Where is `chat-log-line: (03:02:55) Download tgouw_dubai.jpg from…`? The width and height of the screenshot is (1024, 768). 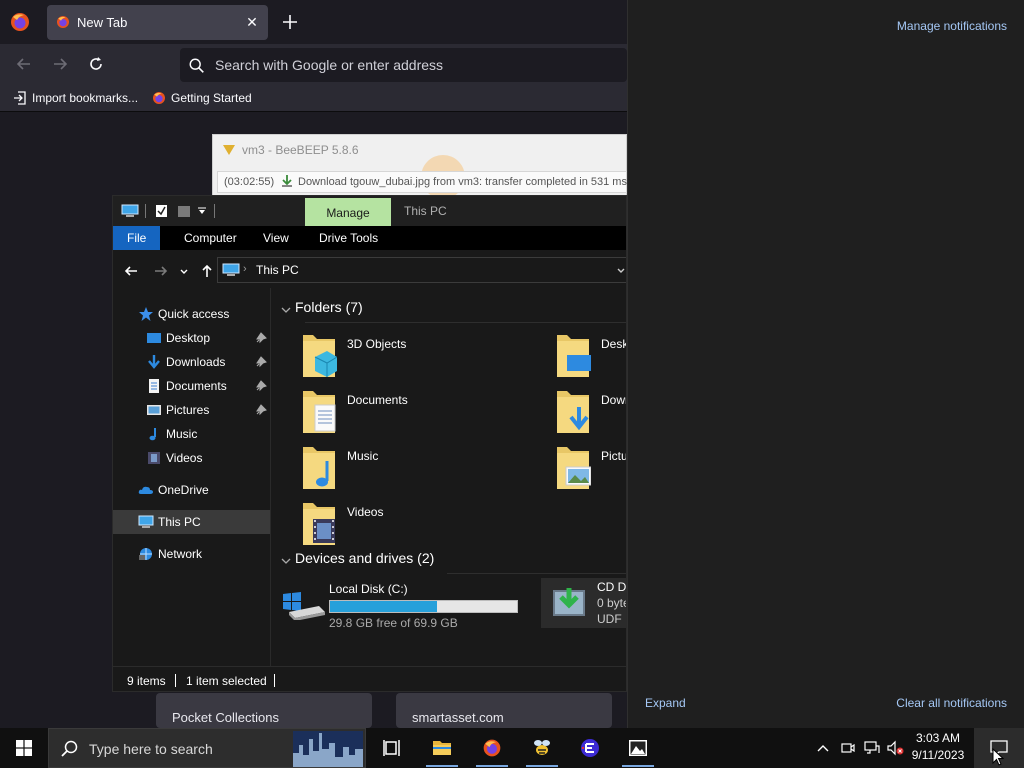
chat-log-line: (03:02:55) Download tgouw_dubai.jpg from… is located at coordinates (423, 182).